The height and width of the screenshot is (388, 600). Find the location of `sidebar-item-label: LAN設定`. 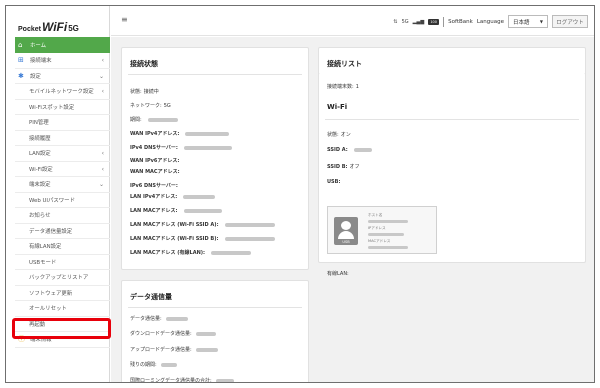

sidebar-item-label: LAN設定 is located at coordinates (40, 154).